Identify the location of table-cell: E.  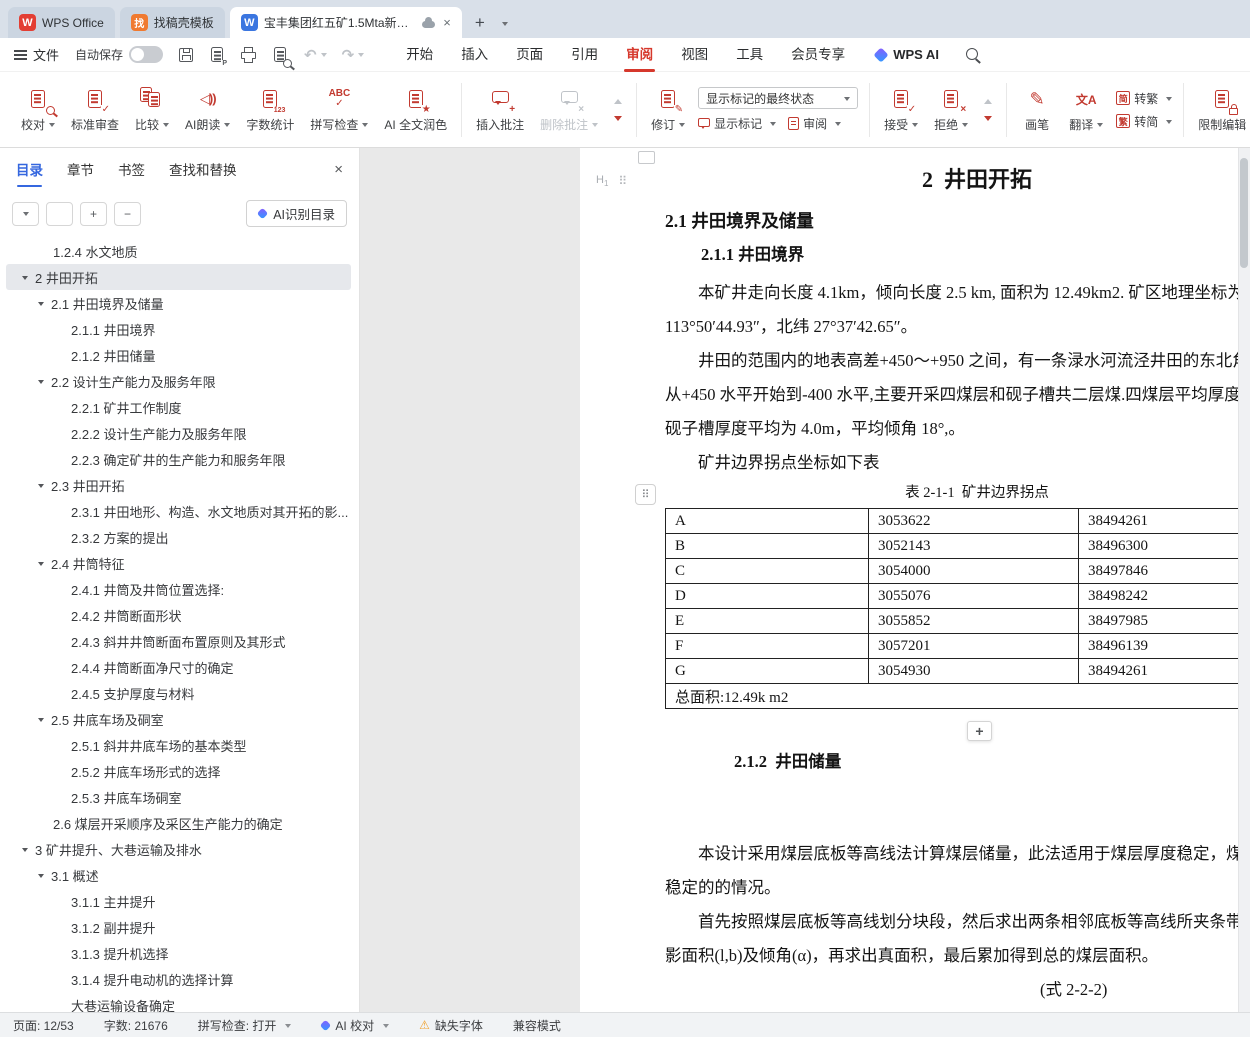
(767, 621).